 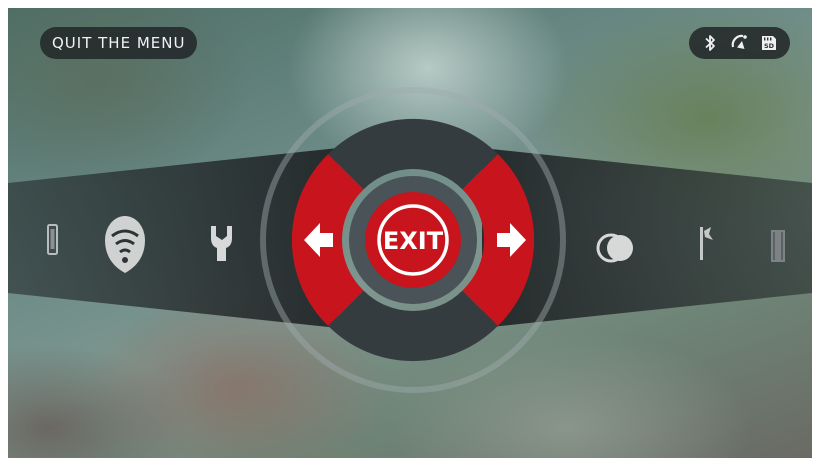 I want to click on quit-menu-button: QUIT THE MENU, so click(x=119, y=43).